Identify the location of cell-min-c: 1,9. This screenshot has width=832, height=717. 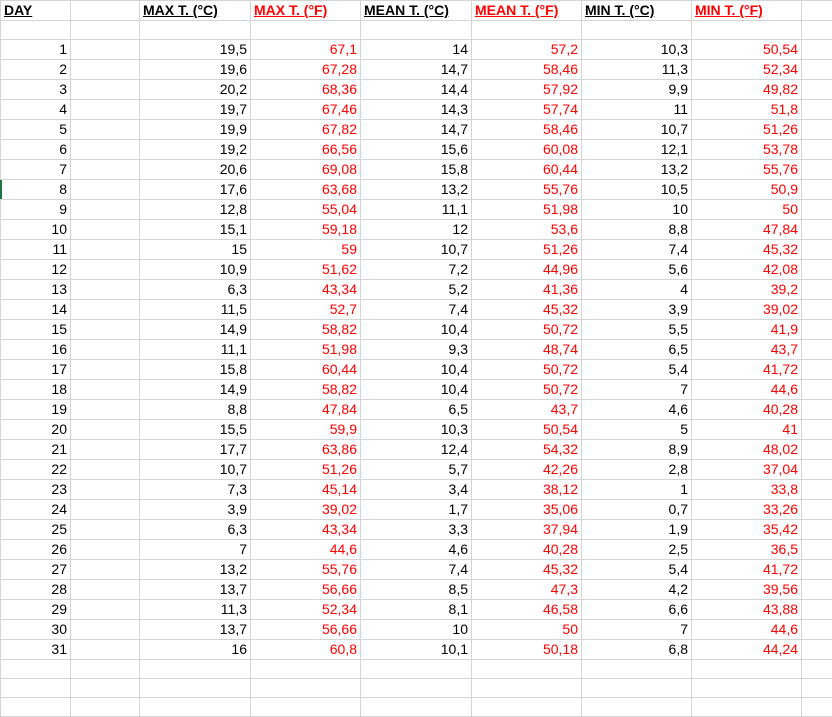
(637, 530).